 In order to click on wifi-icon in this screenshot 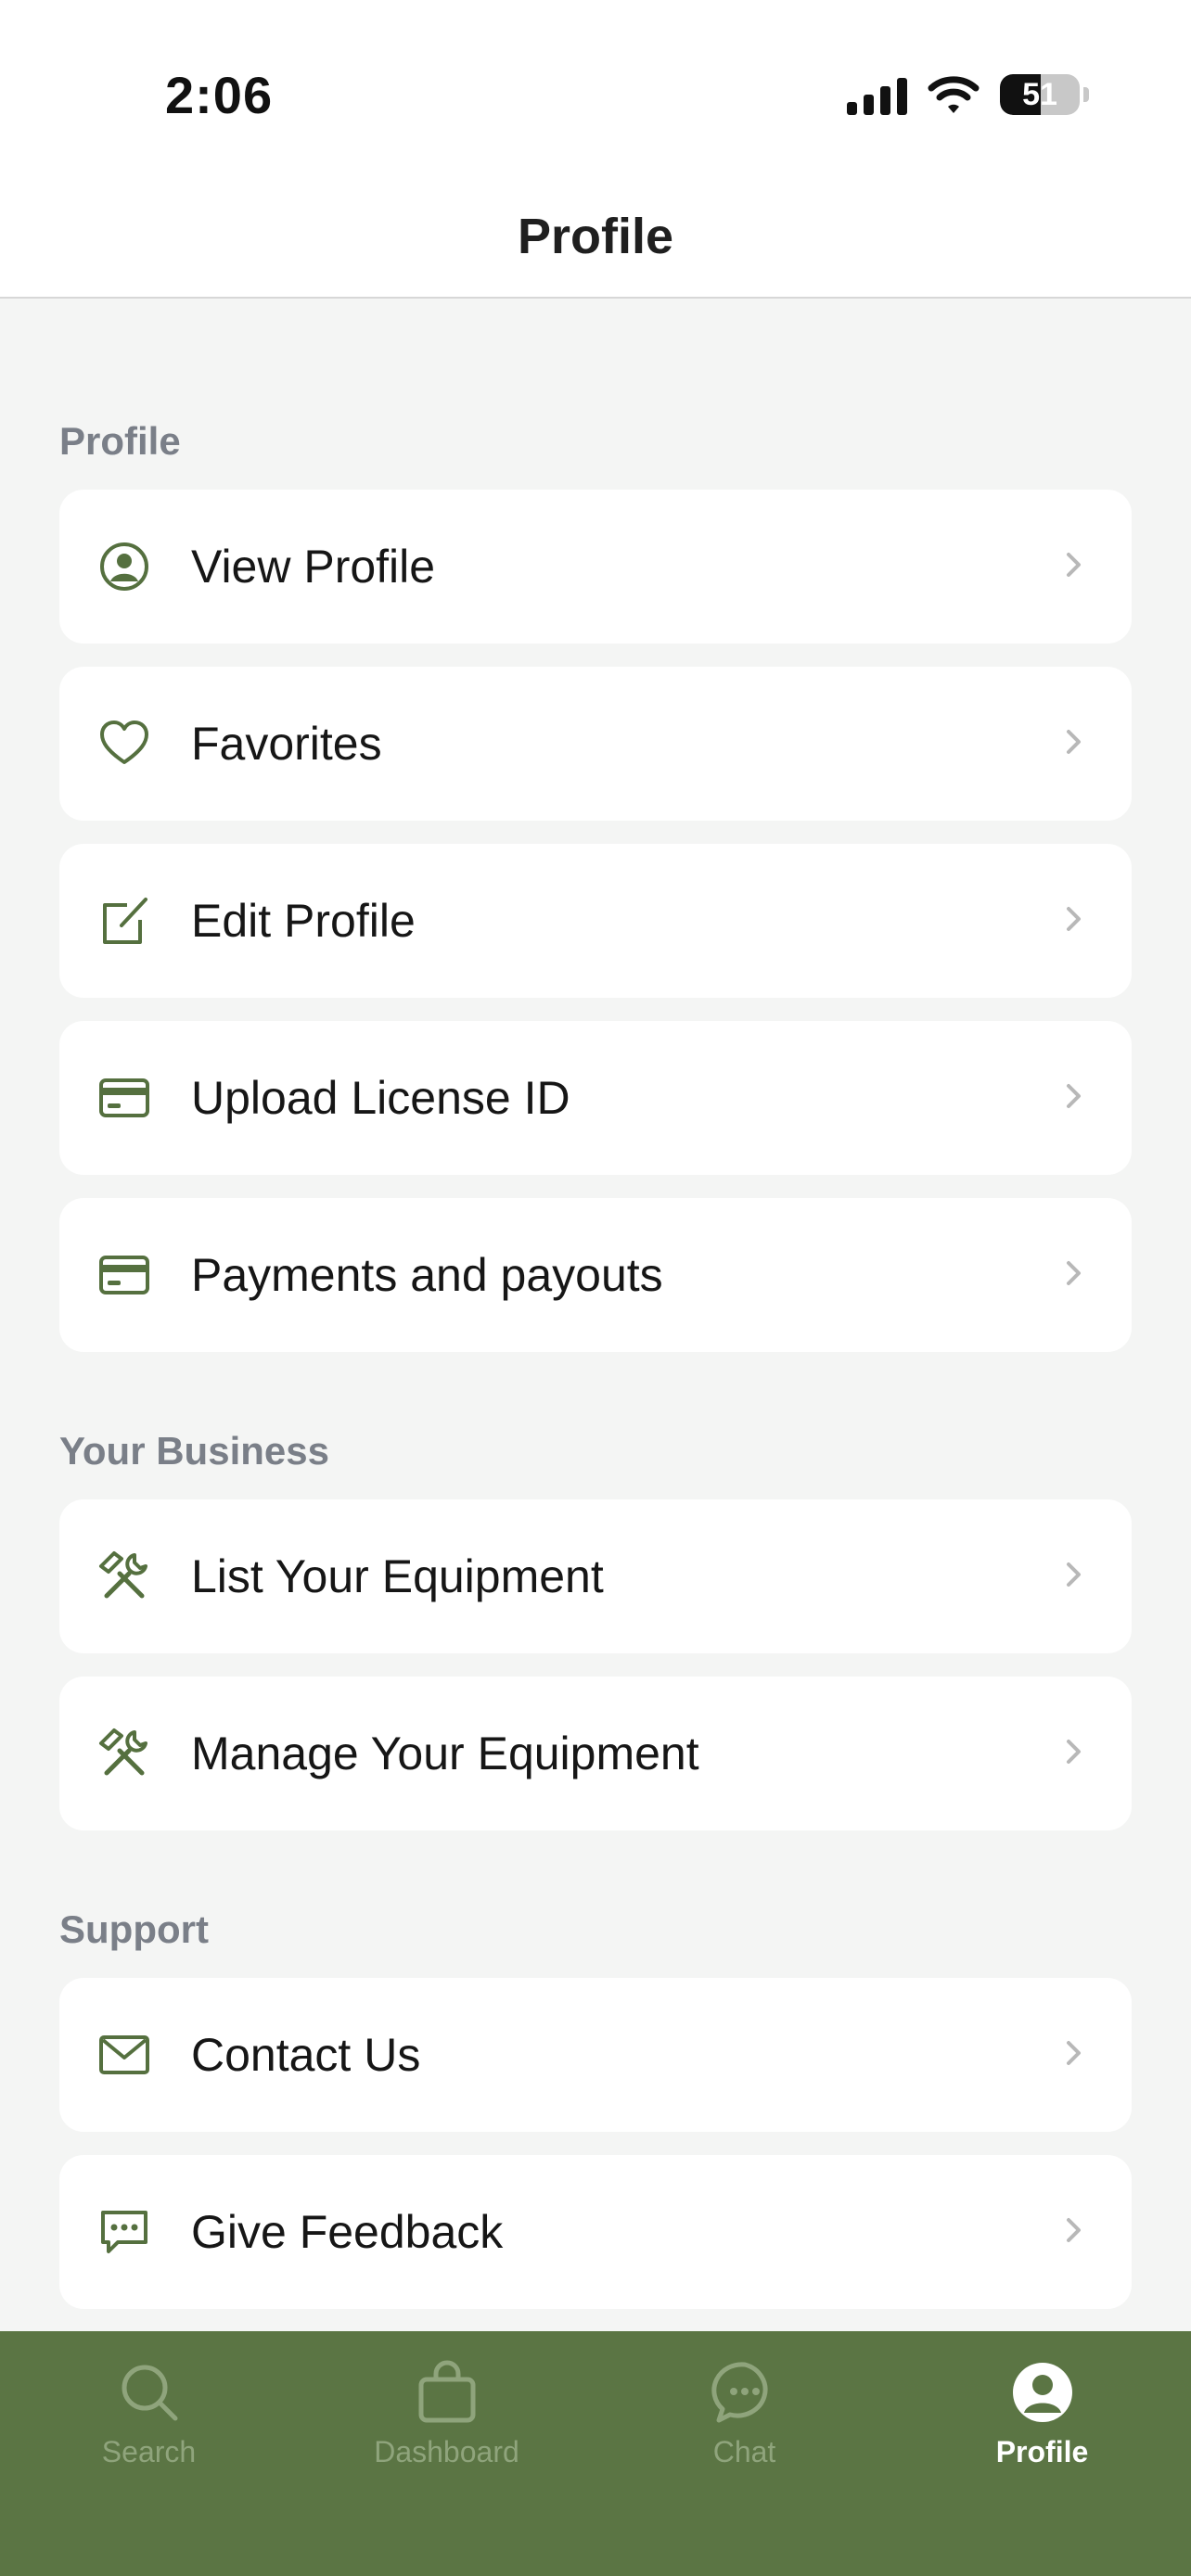, I will do `click(954, 94)`.